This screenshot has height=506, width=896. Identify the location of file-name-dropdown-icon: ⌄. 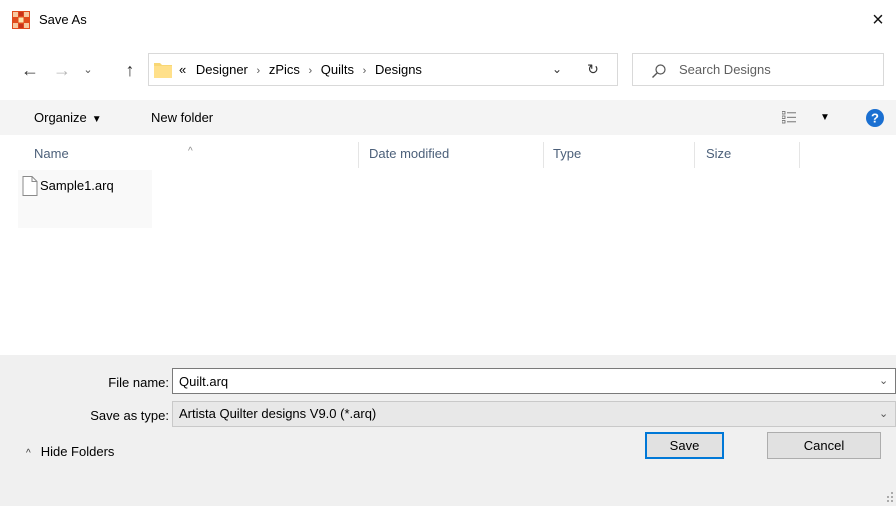
(883, 381).